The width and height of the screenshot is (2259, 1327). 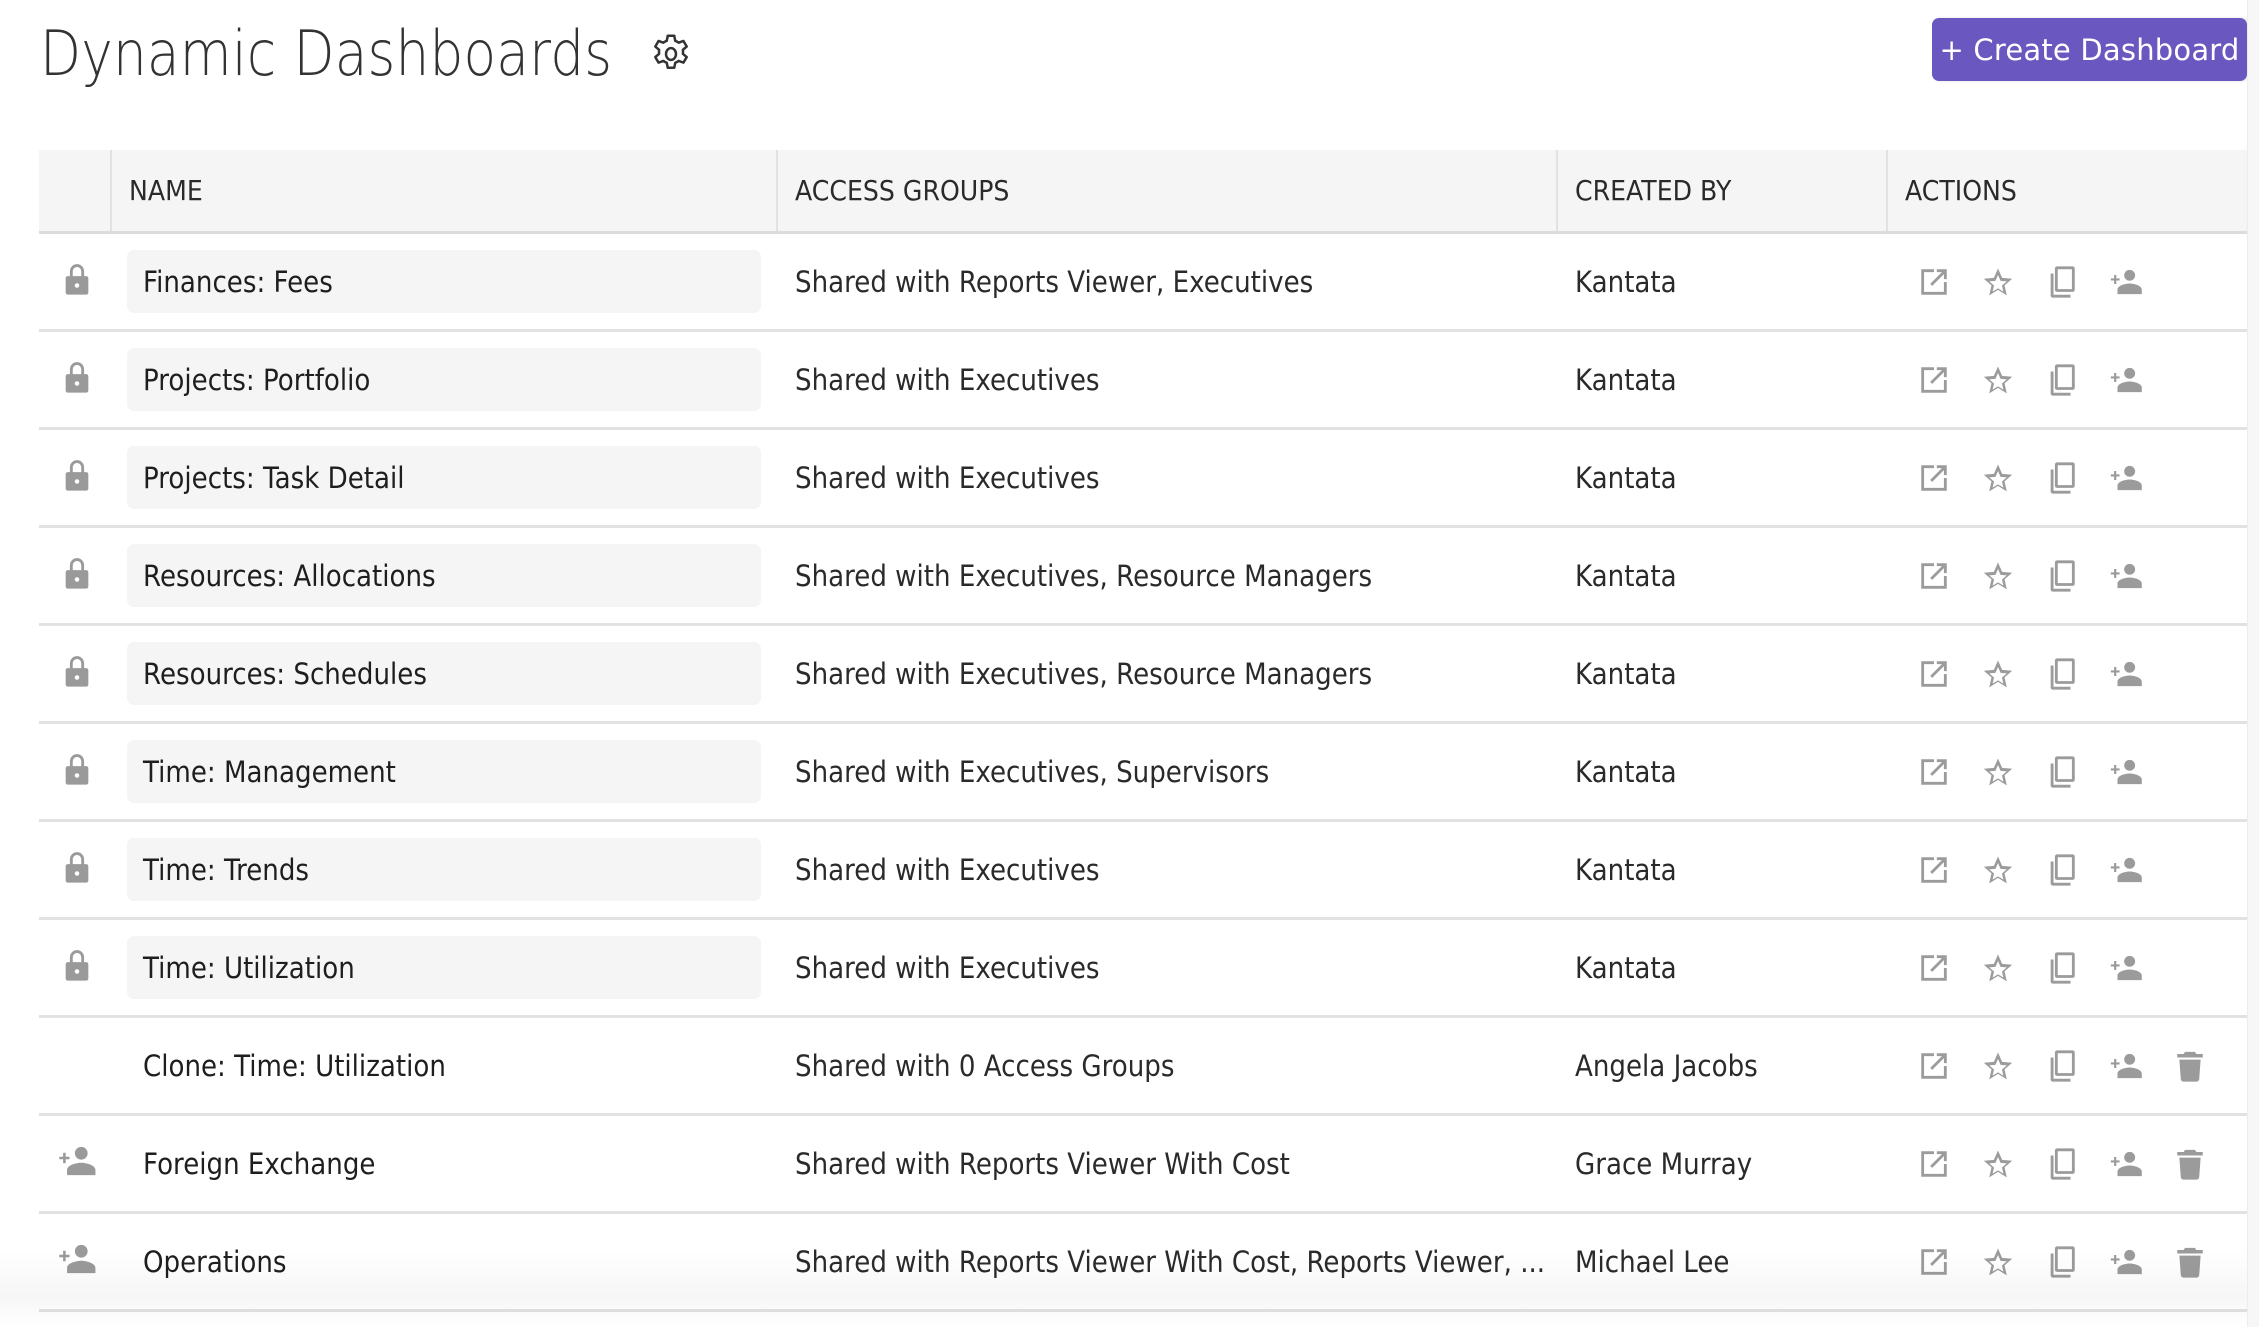 I want to click on gear-icon, so click(x=671, y=54).